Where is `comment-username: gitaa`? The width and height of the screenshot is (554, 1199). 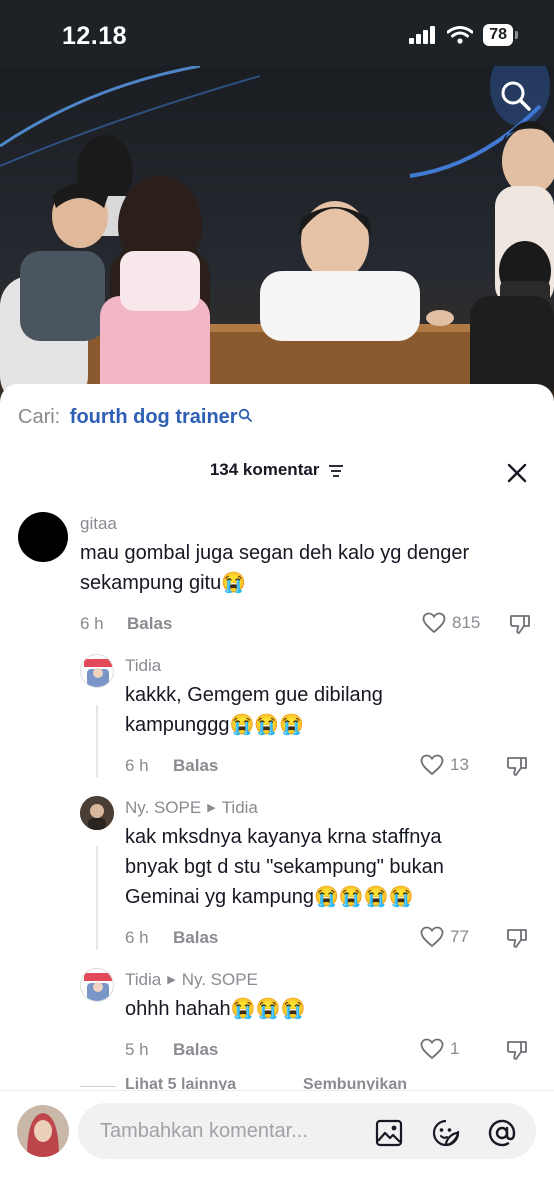
comment-username: gitaa is located at coordinates (98, 524).